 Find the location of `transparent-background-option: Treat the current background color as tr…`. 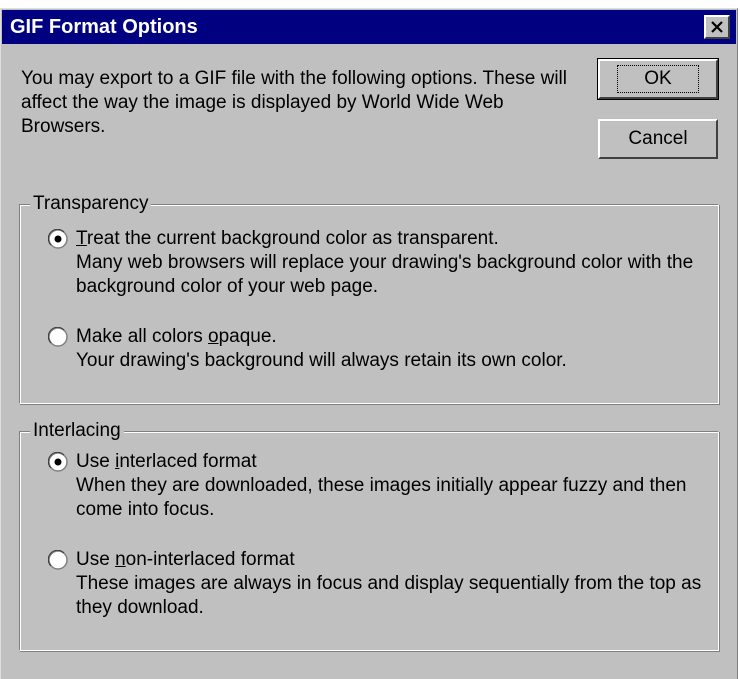

transparent-background-option: Treat the current background color as tr… is located at coordinates (378, 263).